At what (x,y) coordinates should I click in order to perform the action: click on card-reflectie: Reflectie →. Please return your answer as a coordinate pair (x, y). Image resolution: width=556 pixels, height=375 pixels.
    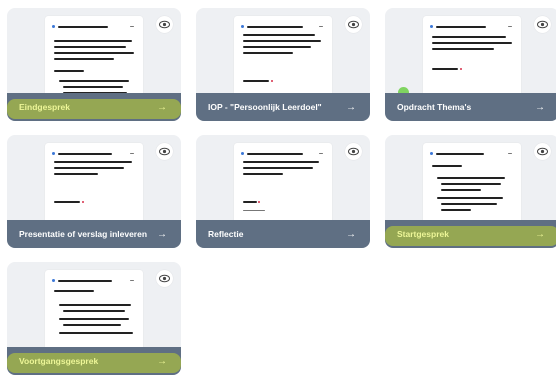
    Looking at the image, I should click on (283, 191).